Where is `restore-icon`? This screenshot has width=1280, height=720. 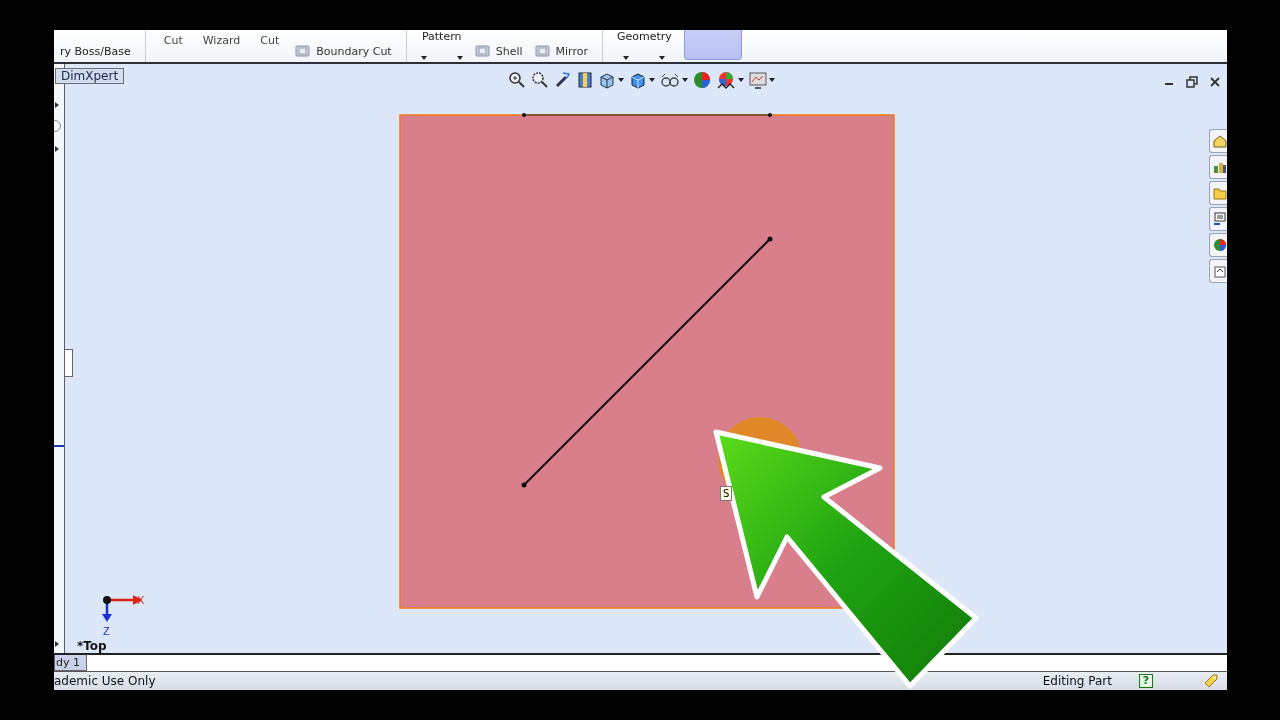
restore-icon is located at coordinates (1192, 82).